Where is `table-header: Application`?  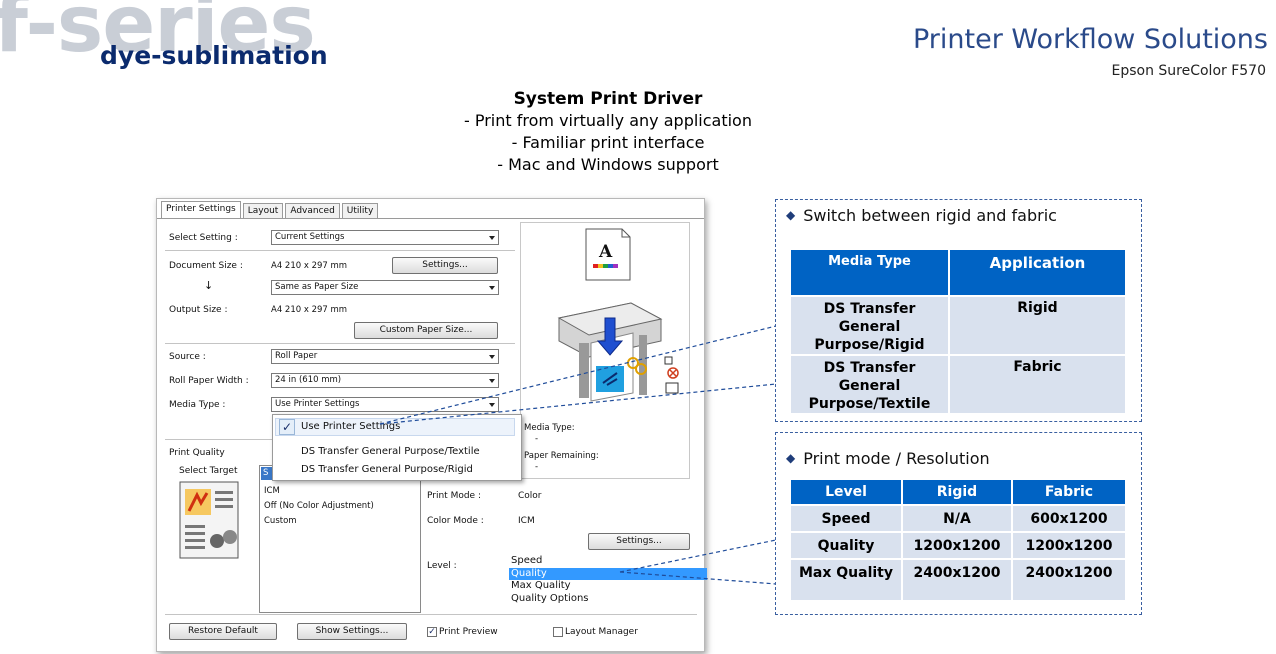
table-header: Application is located at coordinates (1037, 272).